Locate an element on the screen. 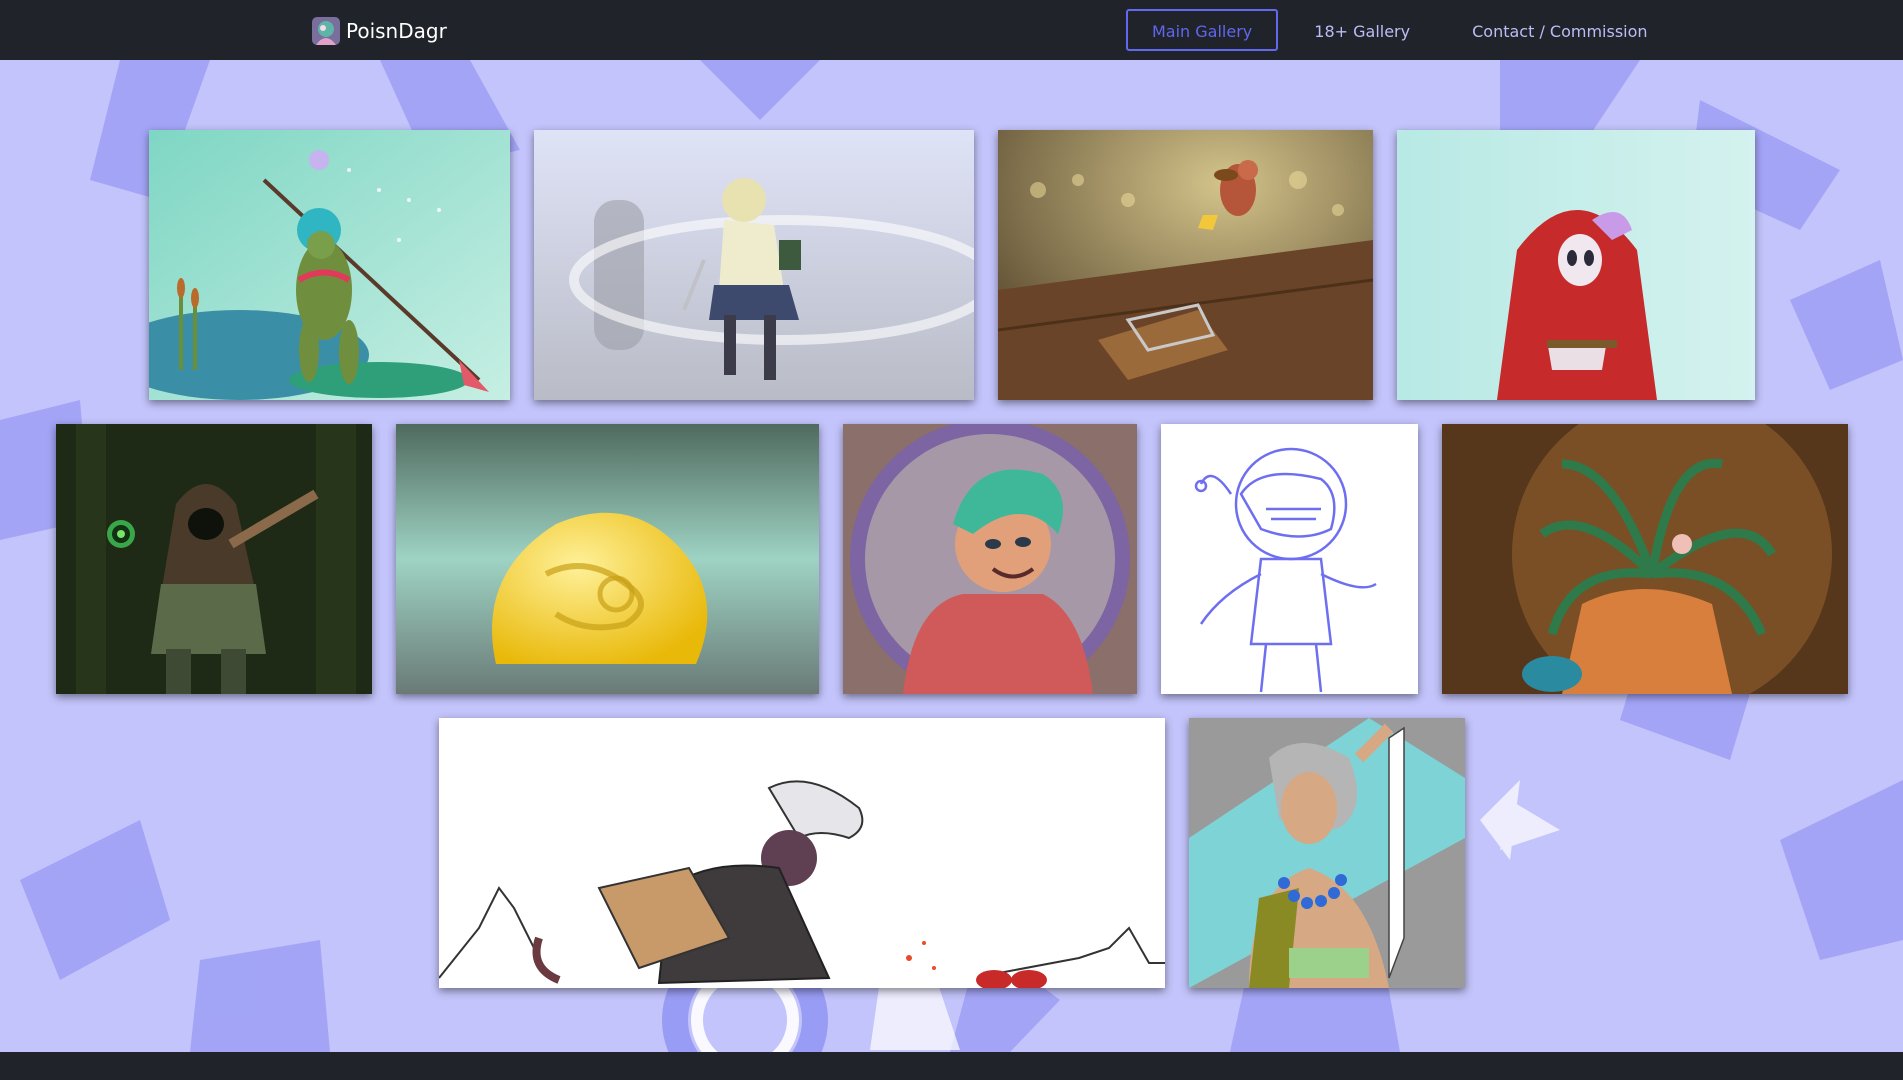  nav-contact-commission: Contact / Commission is located at coordinates (1559, 30).